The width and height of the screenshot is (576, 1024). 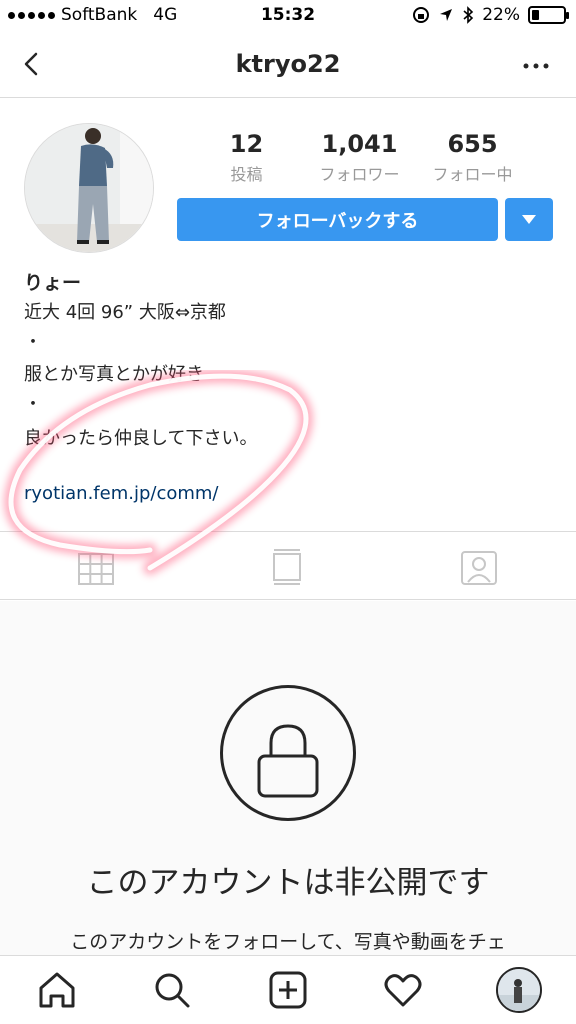 I want to click on avatar-photo, so click(x=89, y=188).